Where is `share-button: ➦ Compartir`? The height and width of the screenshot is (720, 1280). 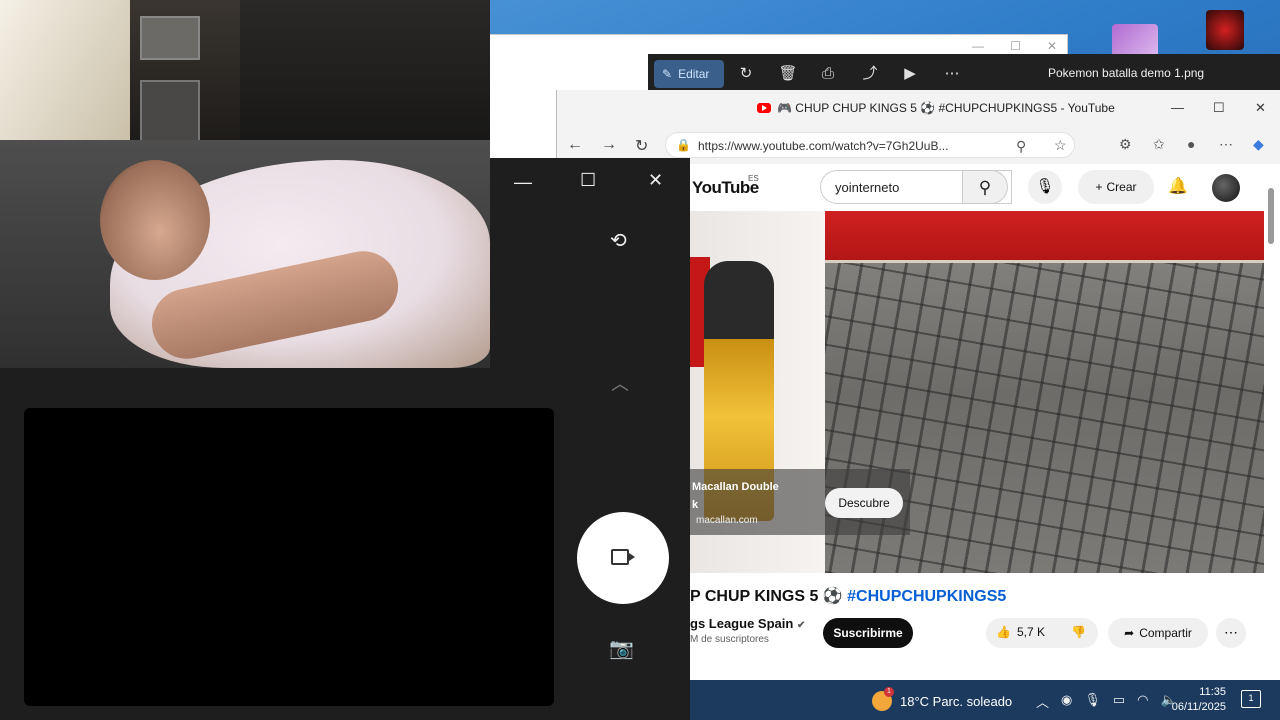
share-button: ➦ Compartir is located at coordinates (1158, 633).